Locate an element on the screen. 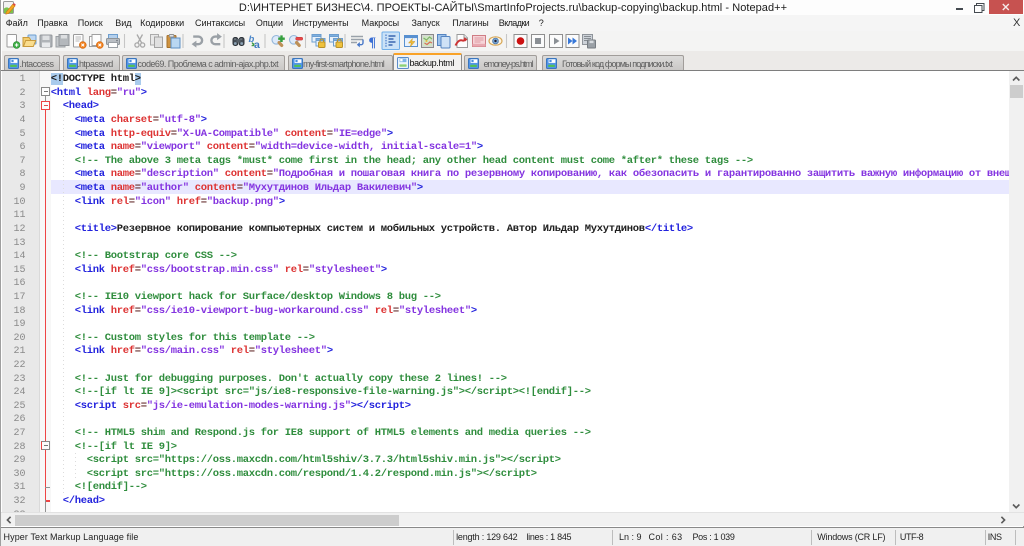 The height and width of the screenshot is (546, 1024). svg-text: a is located at coordinates (257, 45).